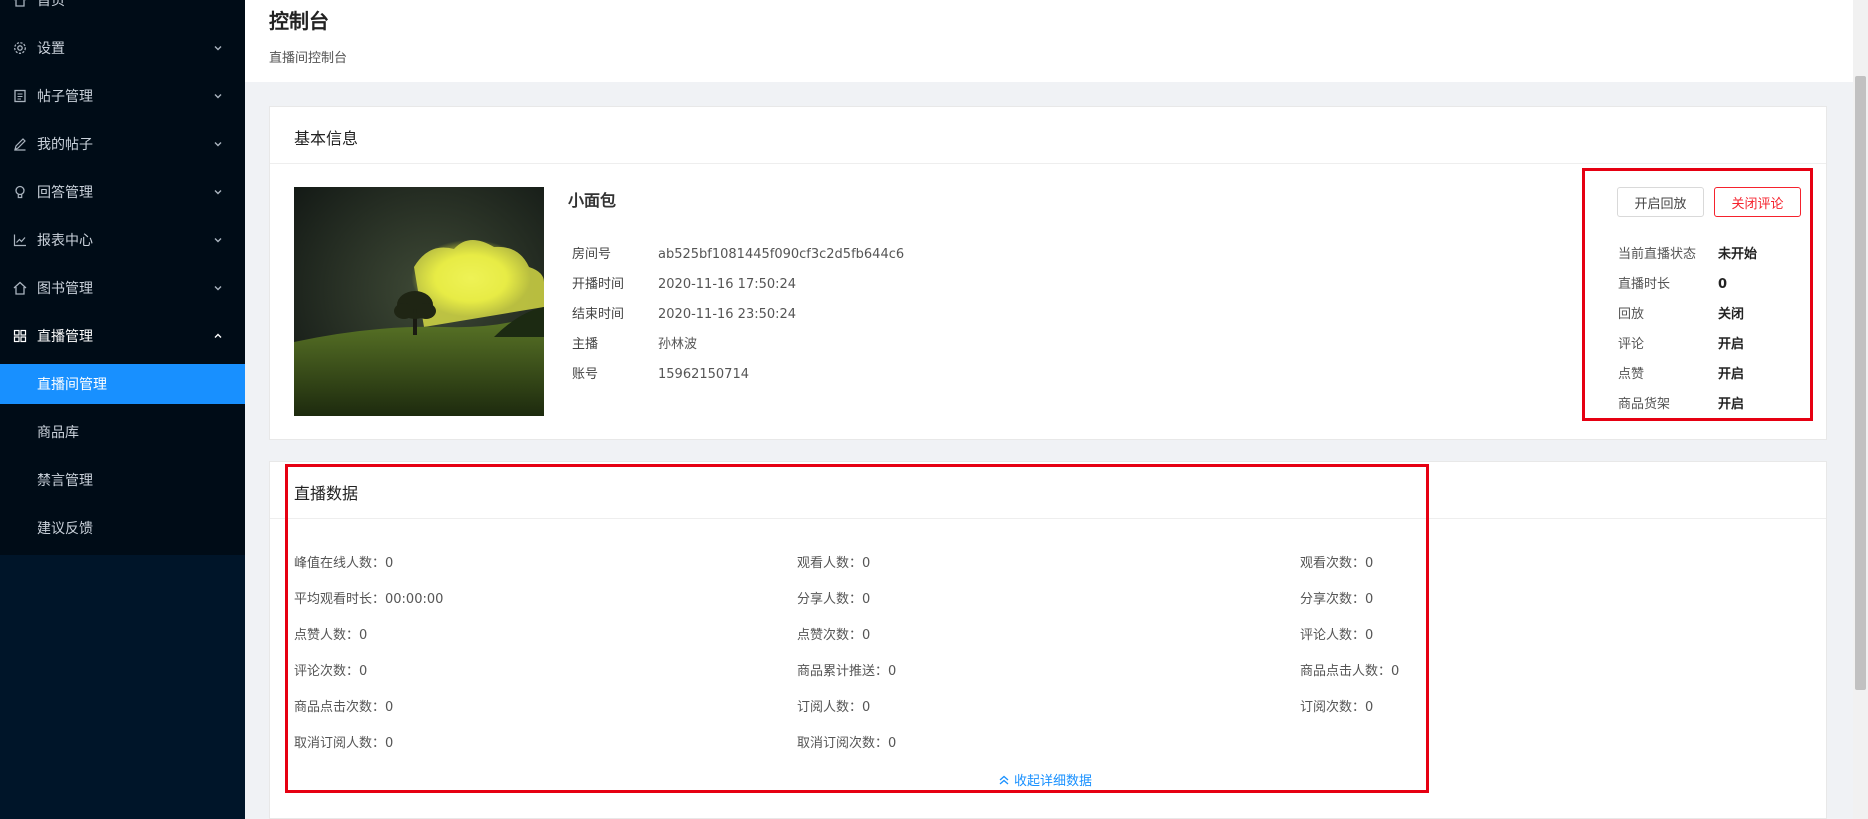 This screenshot has height=819, width=1868. Describe the element at coordinates (847, 671) in the screenshot. I see `stat-product-push-total: 商品累计推送：0` at that location.